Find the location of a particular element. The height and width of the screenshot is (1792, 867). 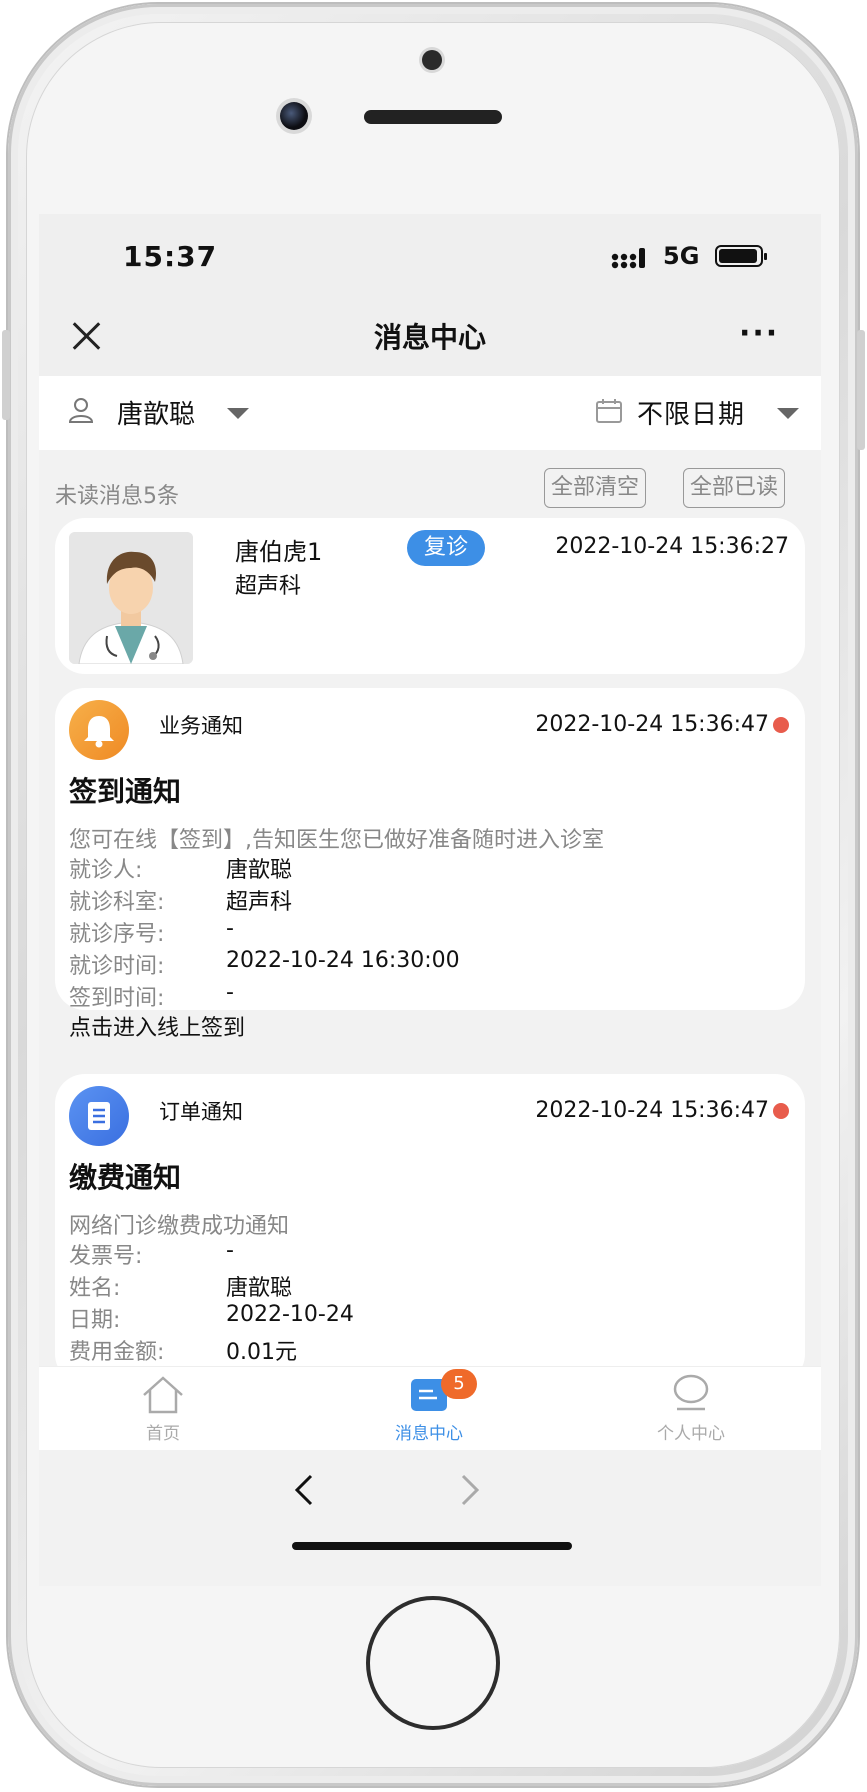

doctor-department: 超声科 is located at coordinates (268, 586).